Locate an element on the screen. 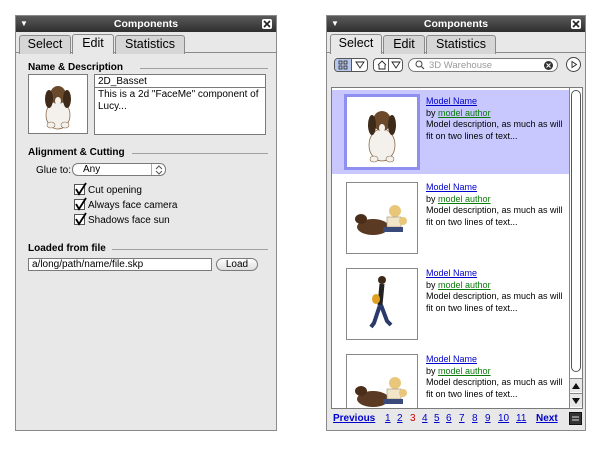  file-path-field: a/long/path/name/file.skp is located at coordinates (120, 264).